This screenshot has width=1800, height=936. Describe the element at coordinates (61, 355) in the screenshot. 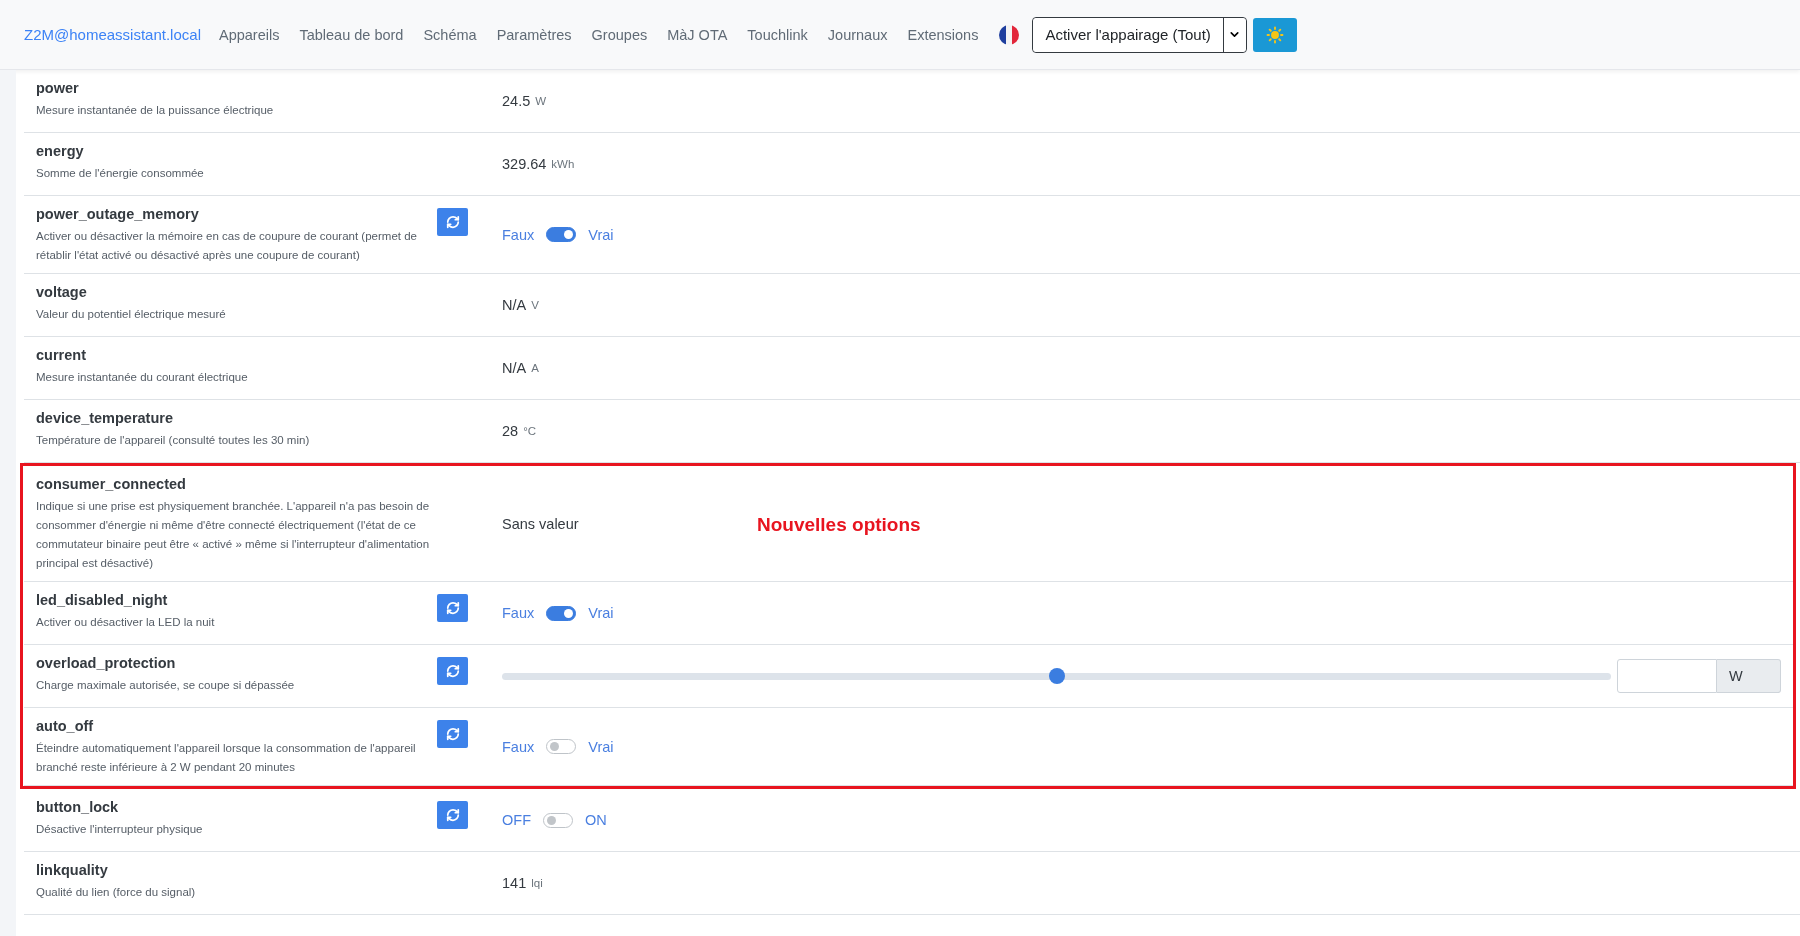

I see `property-name: current` at that location.